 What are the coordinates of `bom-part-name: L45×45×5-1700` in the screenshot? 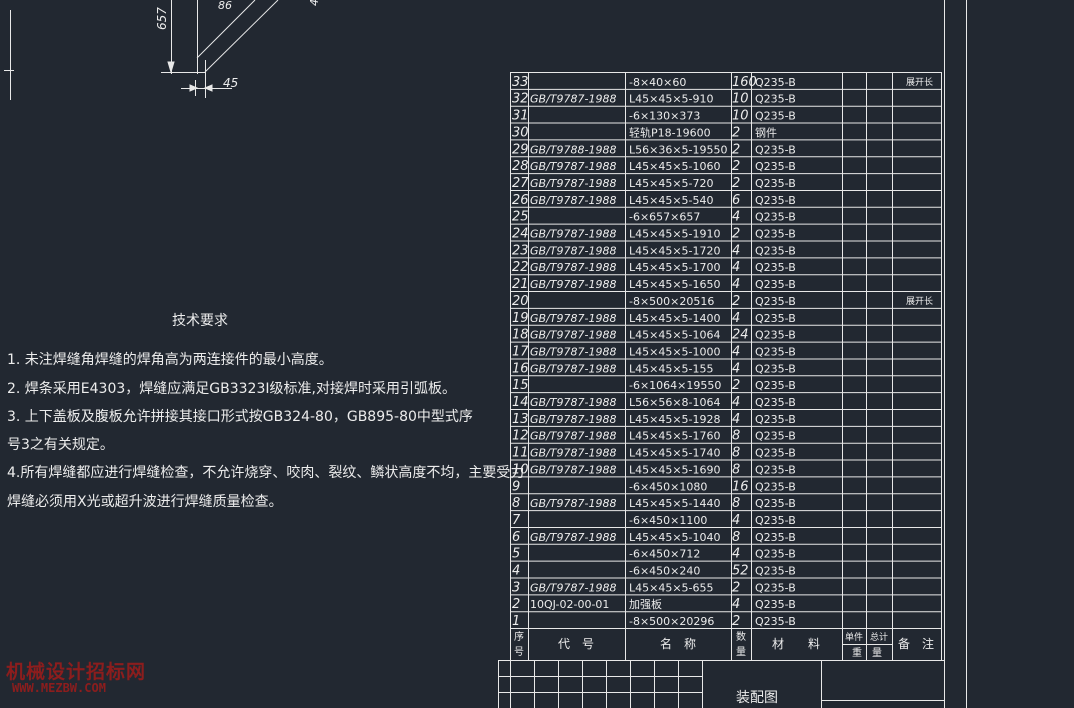 It's located at (675, 267).